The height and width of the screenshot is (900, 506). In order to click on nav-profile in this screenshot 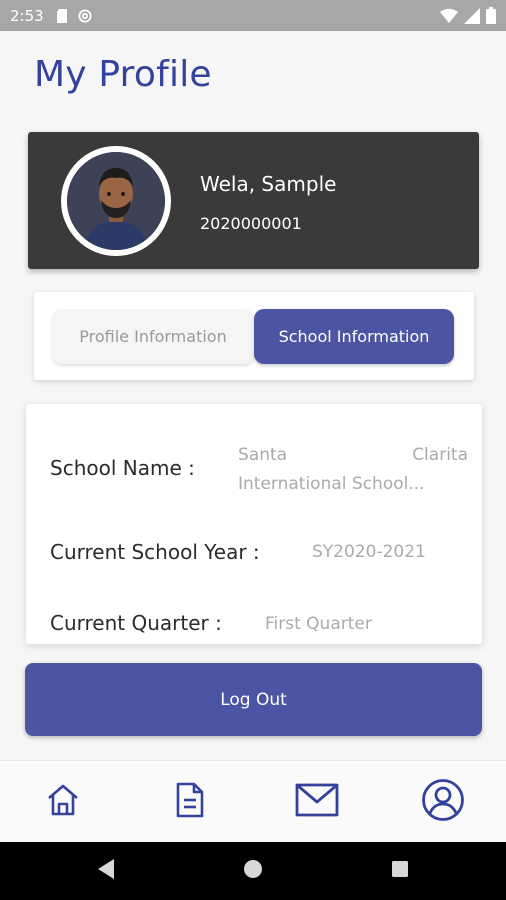, I will do `click(443, 802)`.